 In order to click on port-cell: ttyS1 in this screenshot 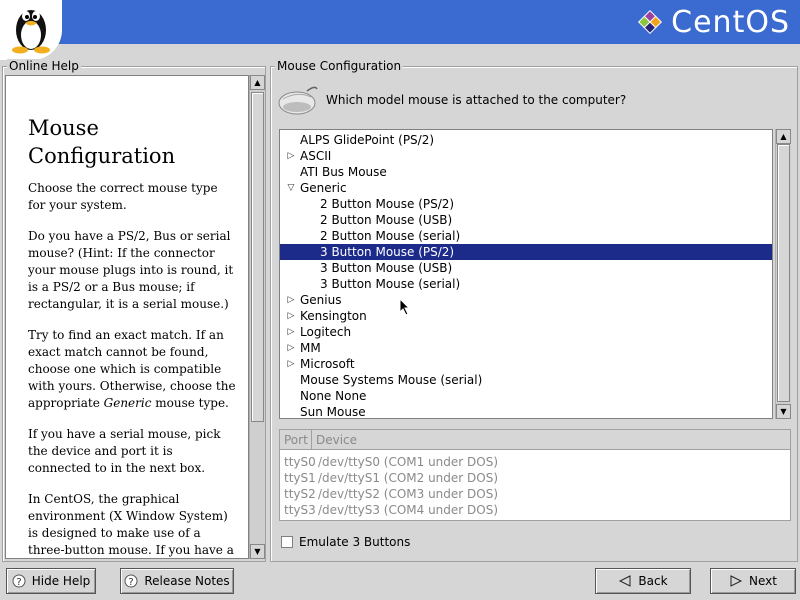, I will do `click(300, 478)`.